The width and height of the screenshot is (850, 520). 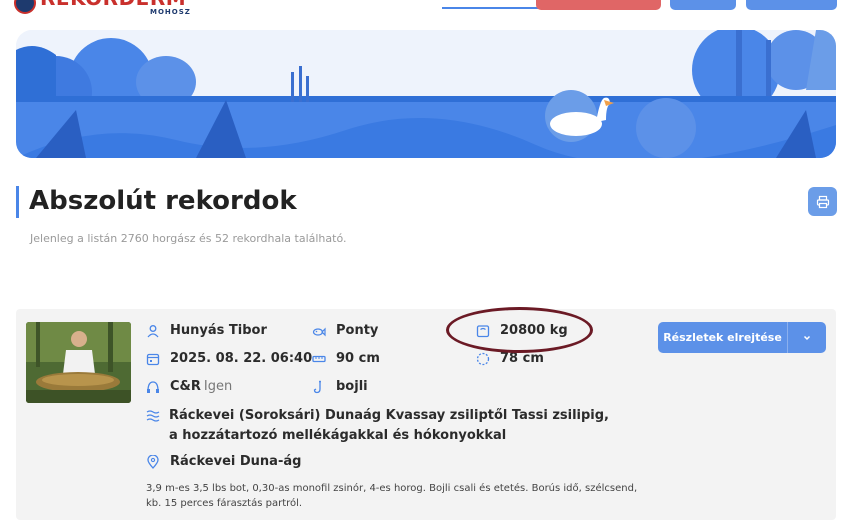 I want to click on nav-link-mohosz: MOHOSZ, so click(x=309, y=4).